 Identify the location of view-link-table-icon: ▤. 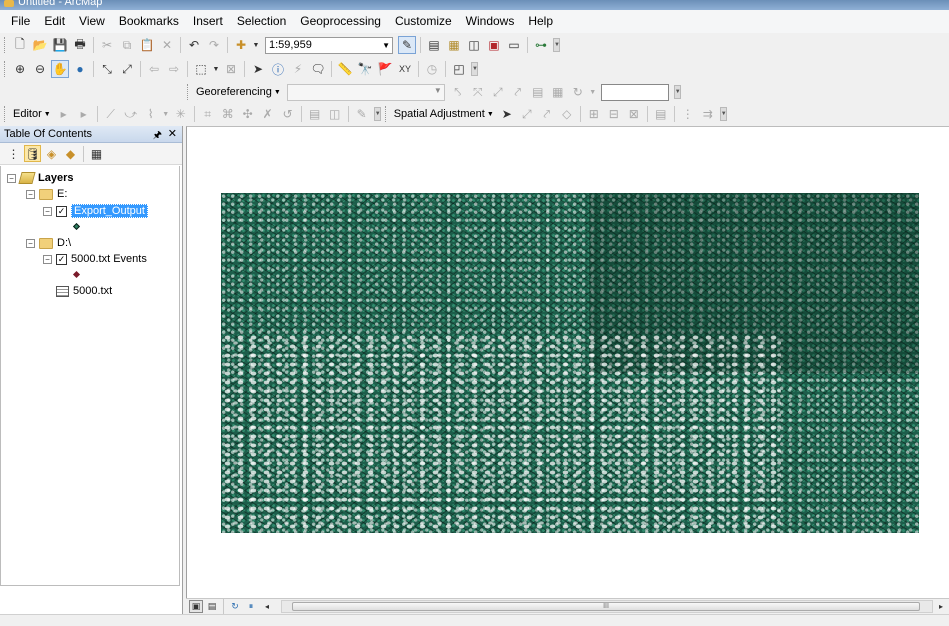
(538, 92).